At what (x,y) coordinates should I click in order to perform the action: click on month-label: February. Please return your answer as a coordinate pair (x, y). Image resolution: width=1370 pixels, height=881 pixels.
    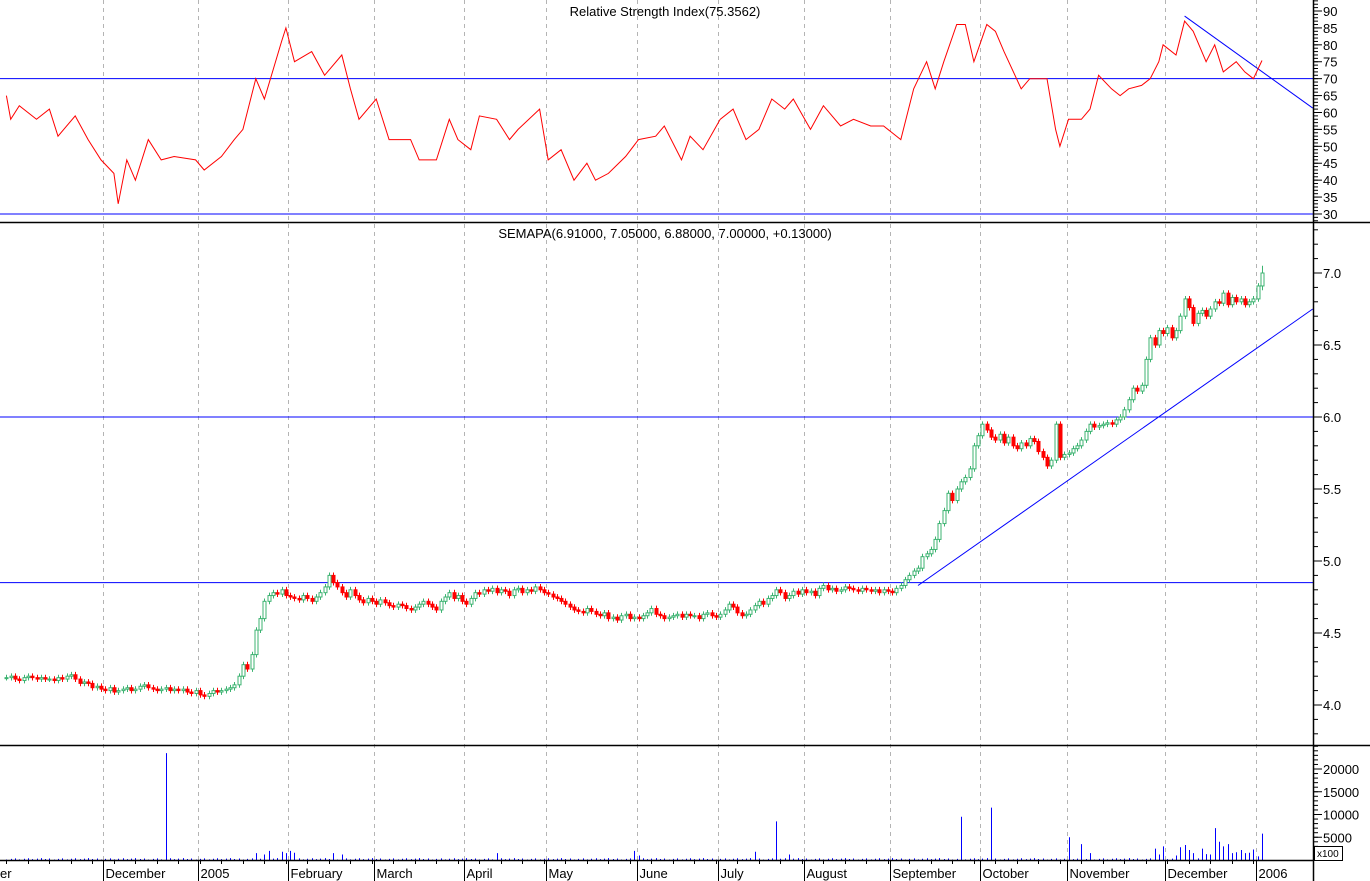
    Looking at the image, I should click on (317, 873).